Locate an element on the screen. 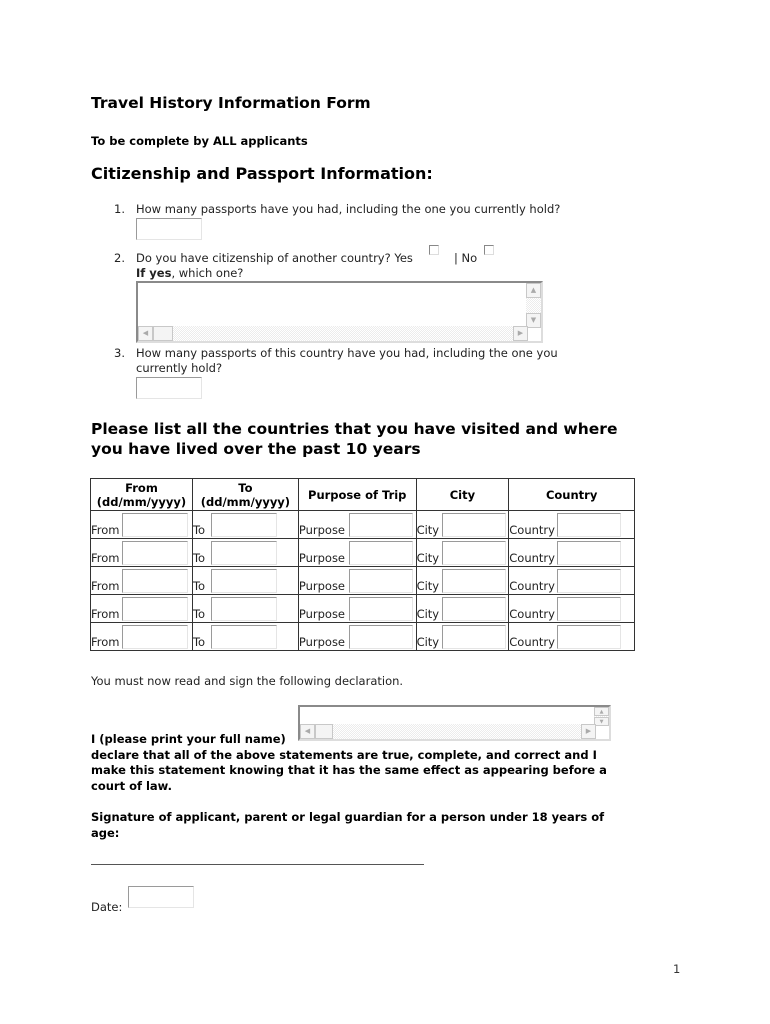 Image resolution: width=770 pixels, height=1024 pixels. yes-checkbox is located at coordinates (434, 250).